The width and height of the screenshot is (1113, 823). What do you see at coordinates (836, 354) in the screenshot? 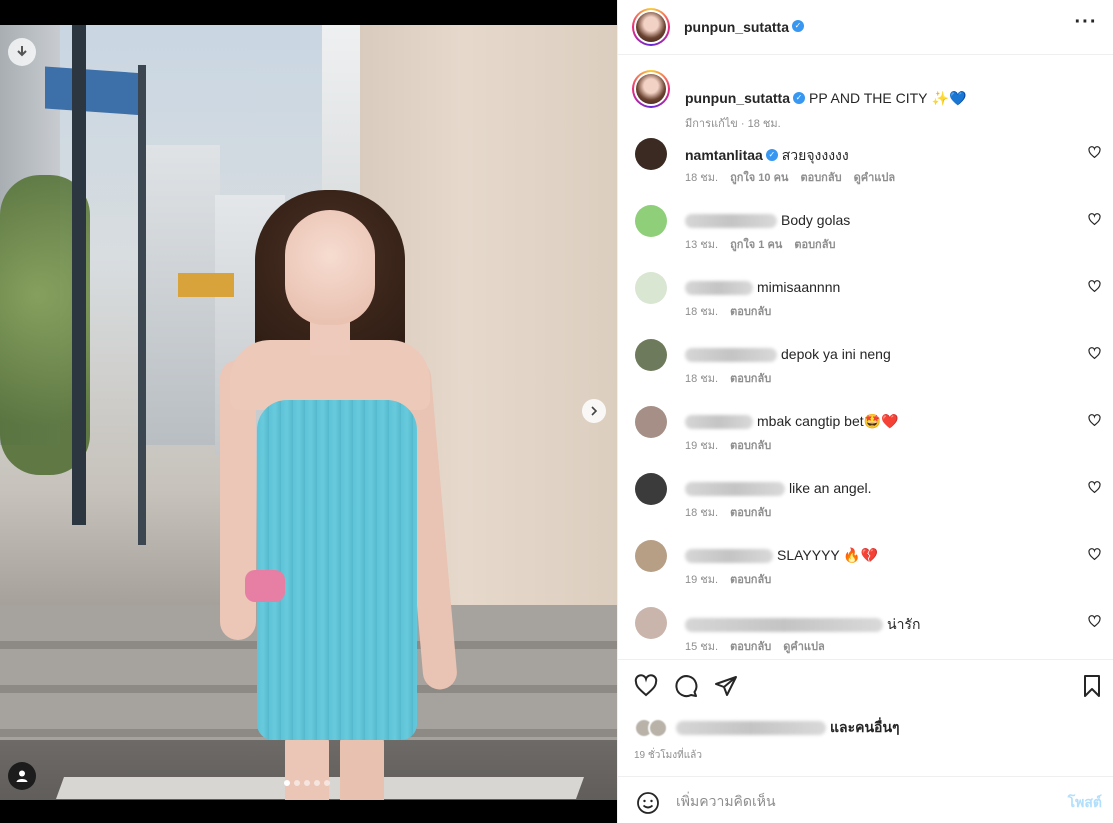
I see `comment-text: depok ya ini neng` at bounding box center [836, 354].